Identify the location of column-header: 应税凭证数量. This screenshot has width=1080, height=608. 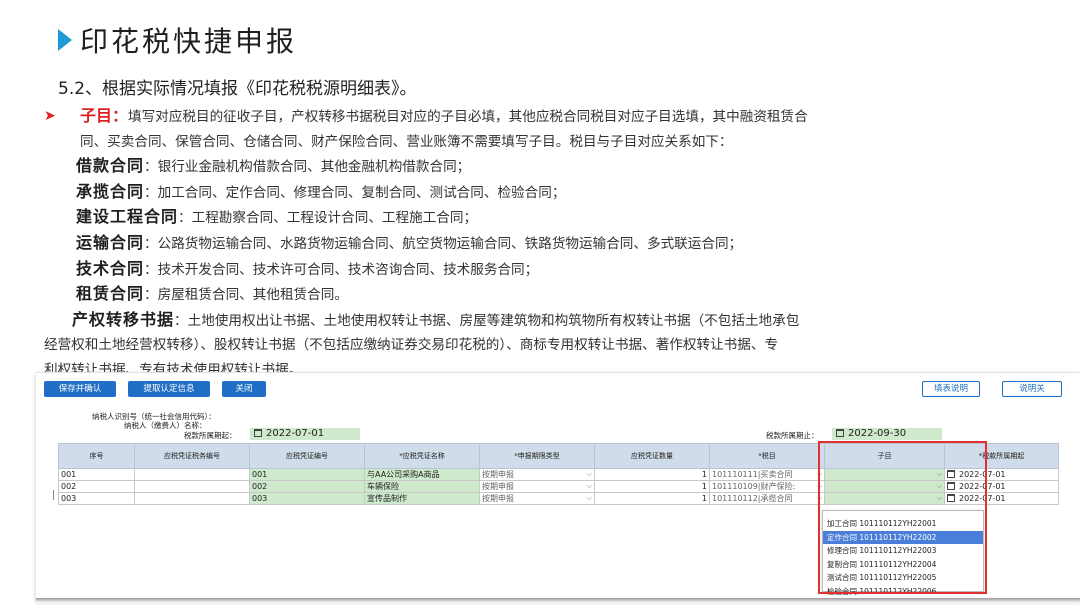
(652, 456).